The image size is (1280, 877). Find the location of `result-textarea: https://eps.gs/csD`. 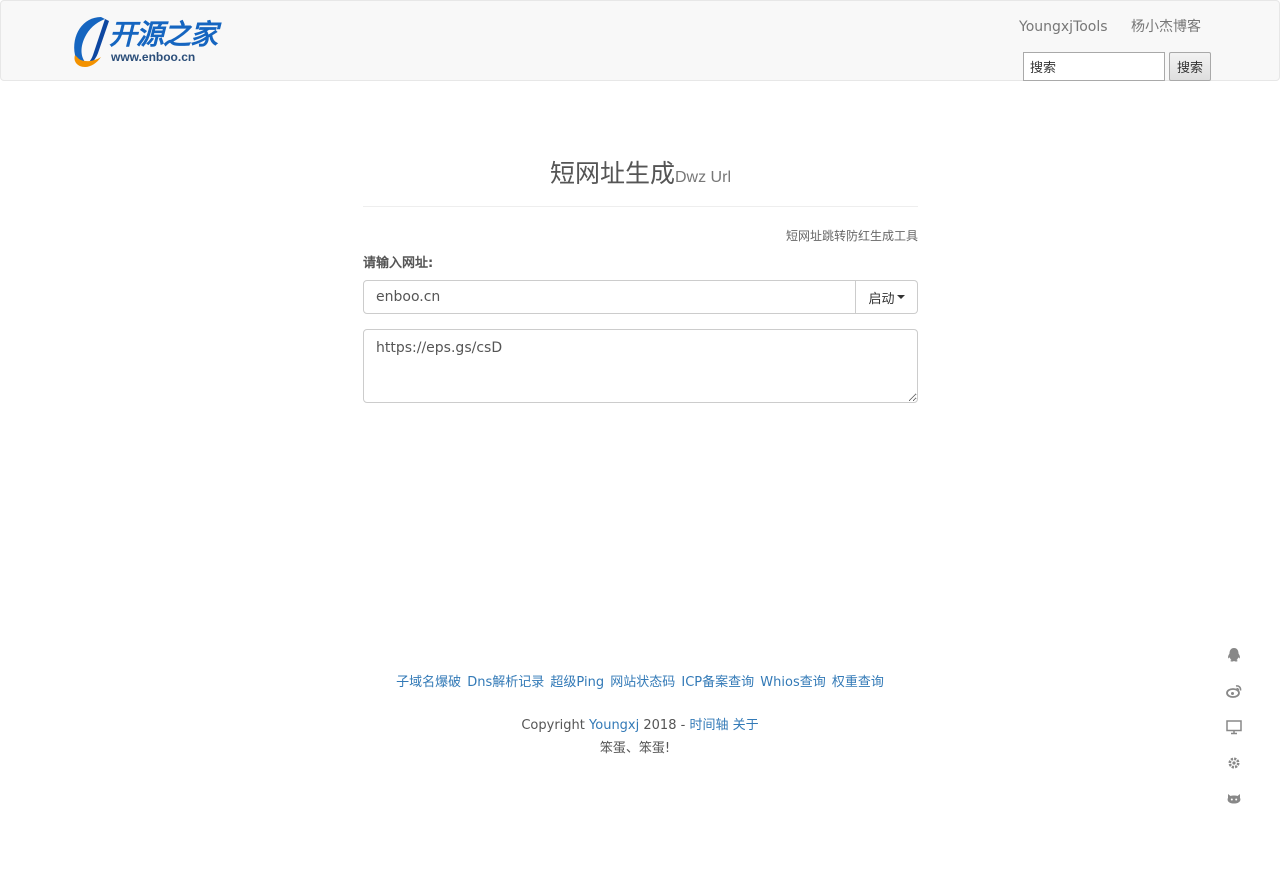

result-textarea: https://eps.gs/csD is located at coordinates (640, 366).